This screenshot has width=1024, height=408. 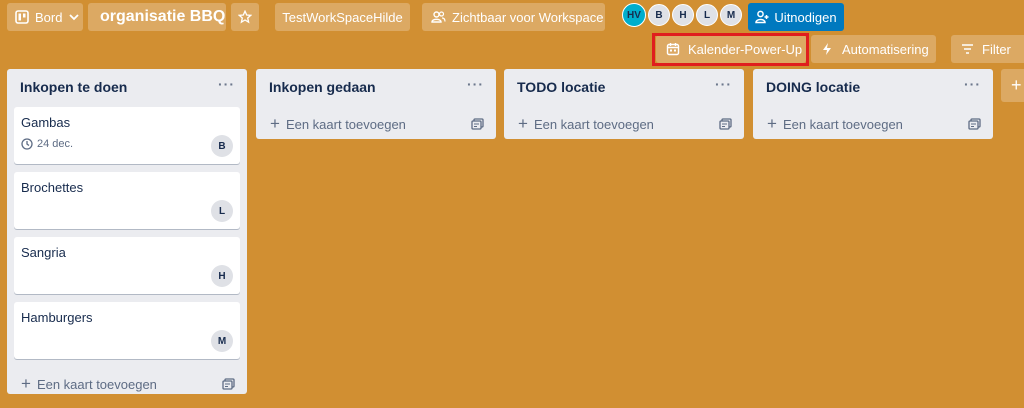 I want to click on workspace-button: TestWorkSpaceHilde, so click(x=342, y=17).